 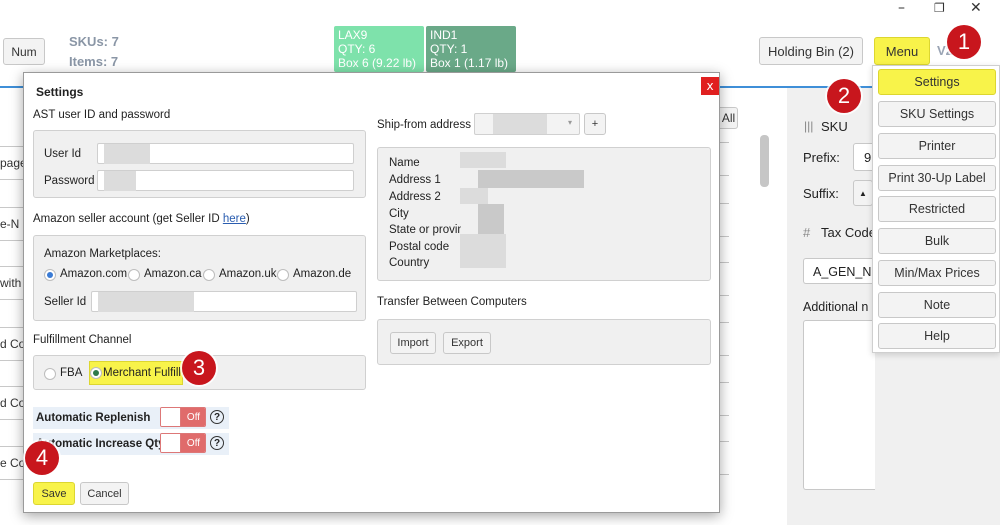 What do you see at coordinates (10, 224) in the screenshot?
I see `left-stub-label: e-N` at bounding box center [10, 224].